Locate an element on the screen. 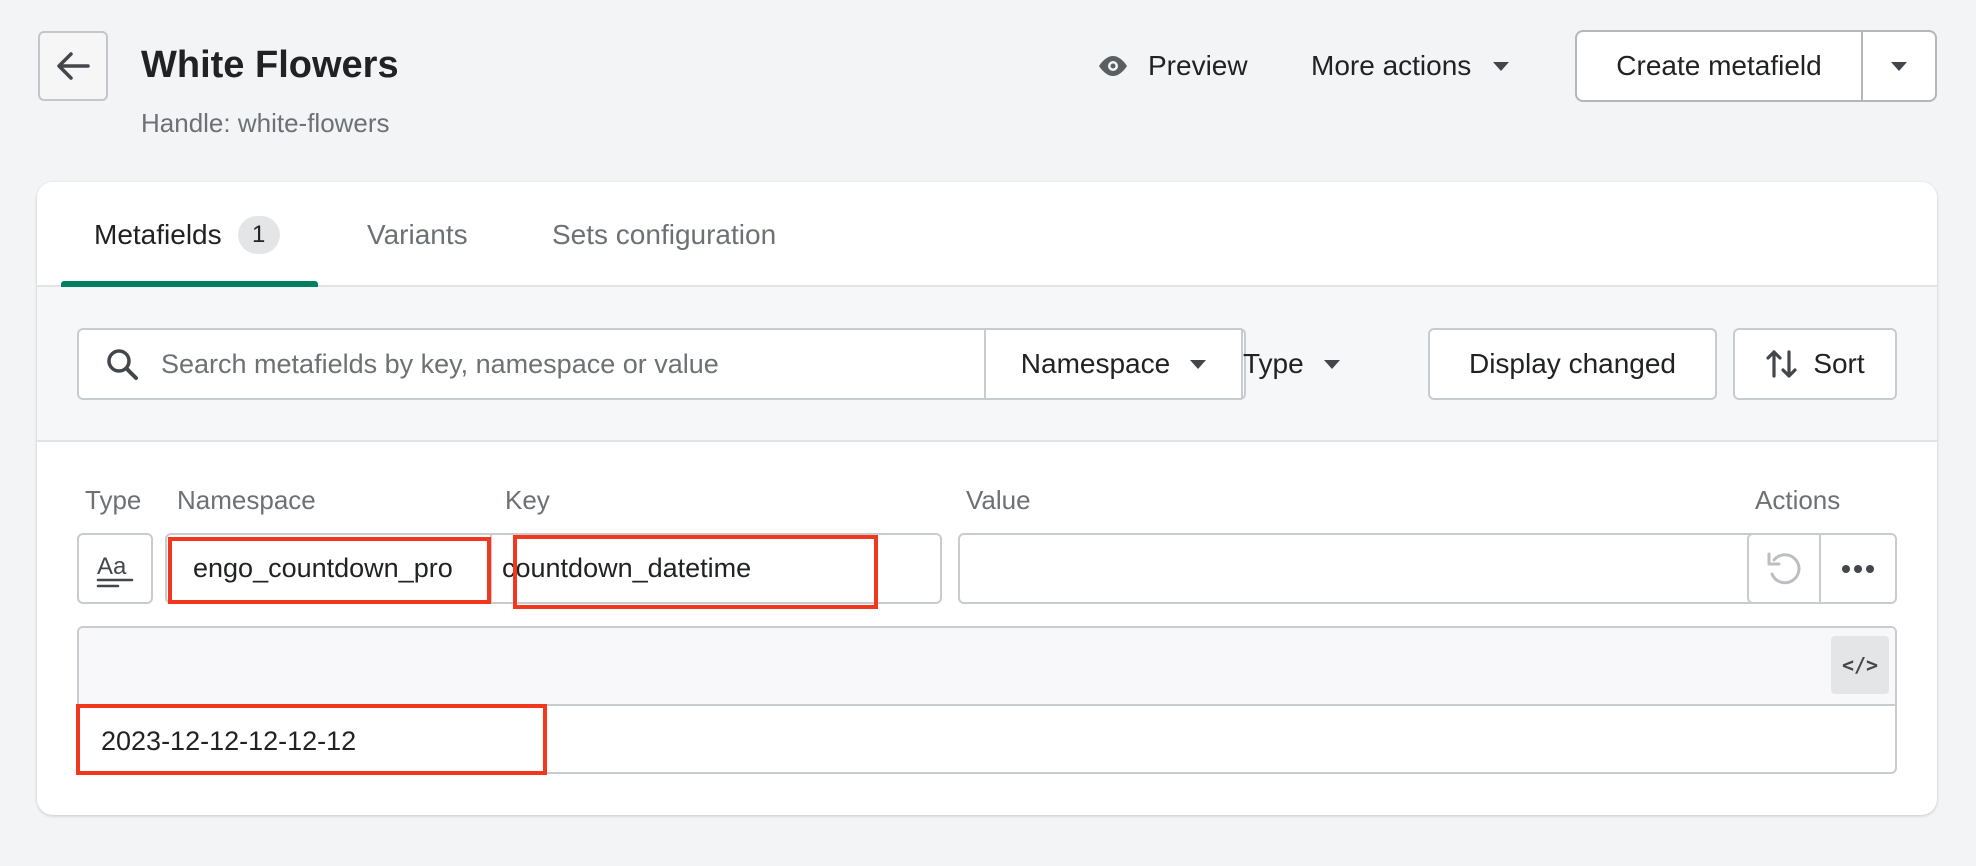 The image size is (1976, 866). tab-variants: Variants is located at coordinates (417, 234).